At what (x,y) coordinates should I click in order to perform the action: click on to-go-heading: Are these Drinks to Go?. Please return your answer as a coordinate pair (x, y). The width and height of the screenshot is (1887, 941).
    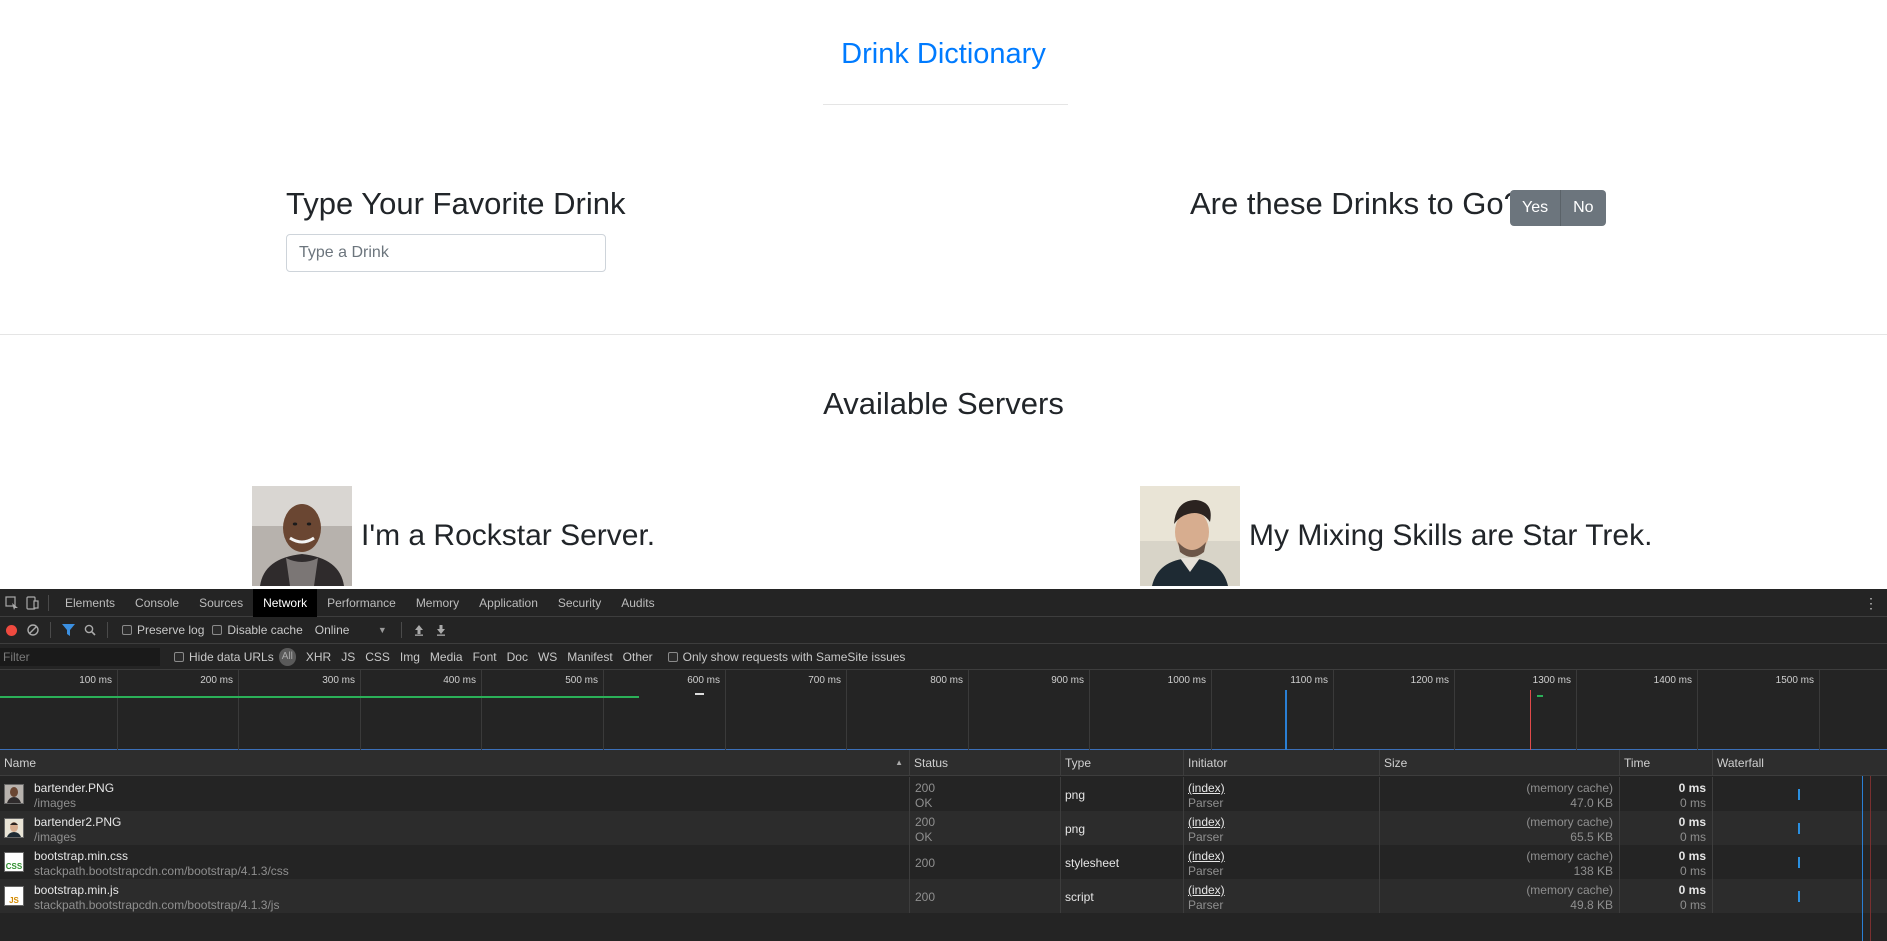
    Looking at the image, I should click on (1355, 203).